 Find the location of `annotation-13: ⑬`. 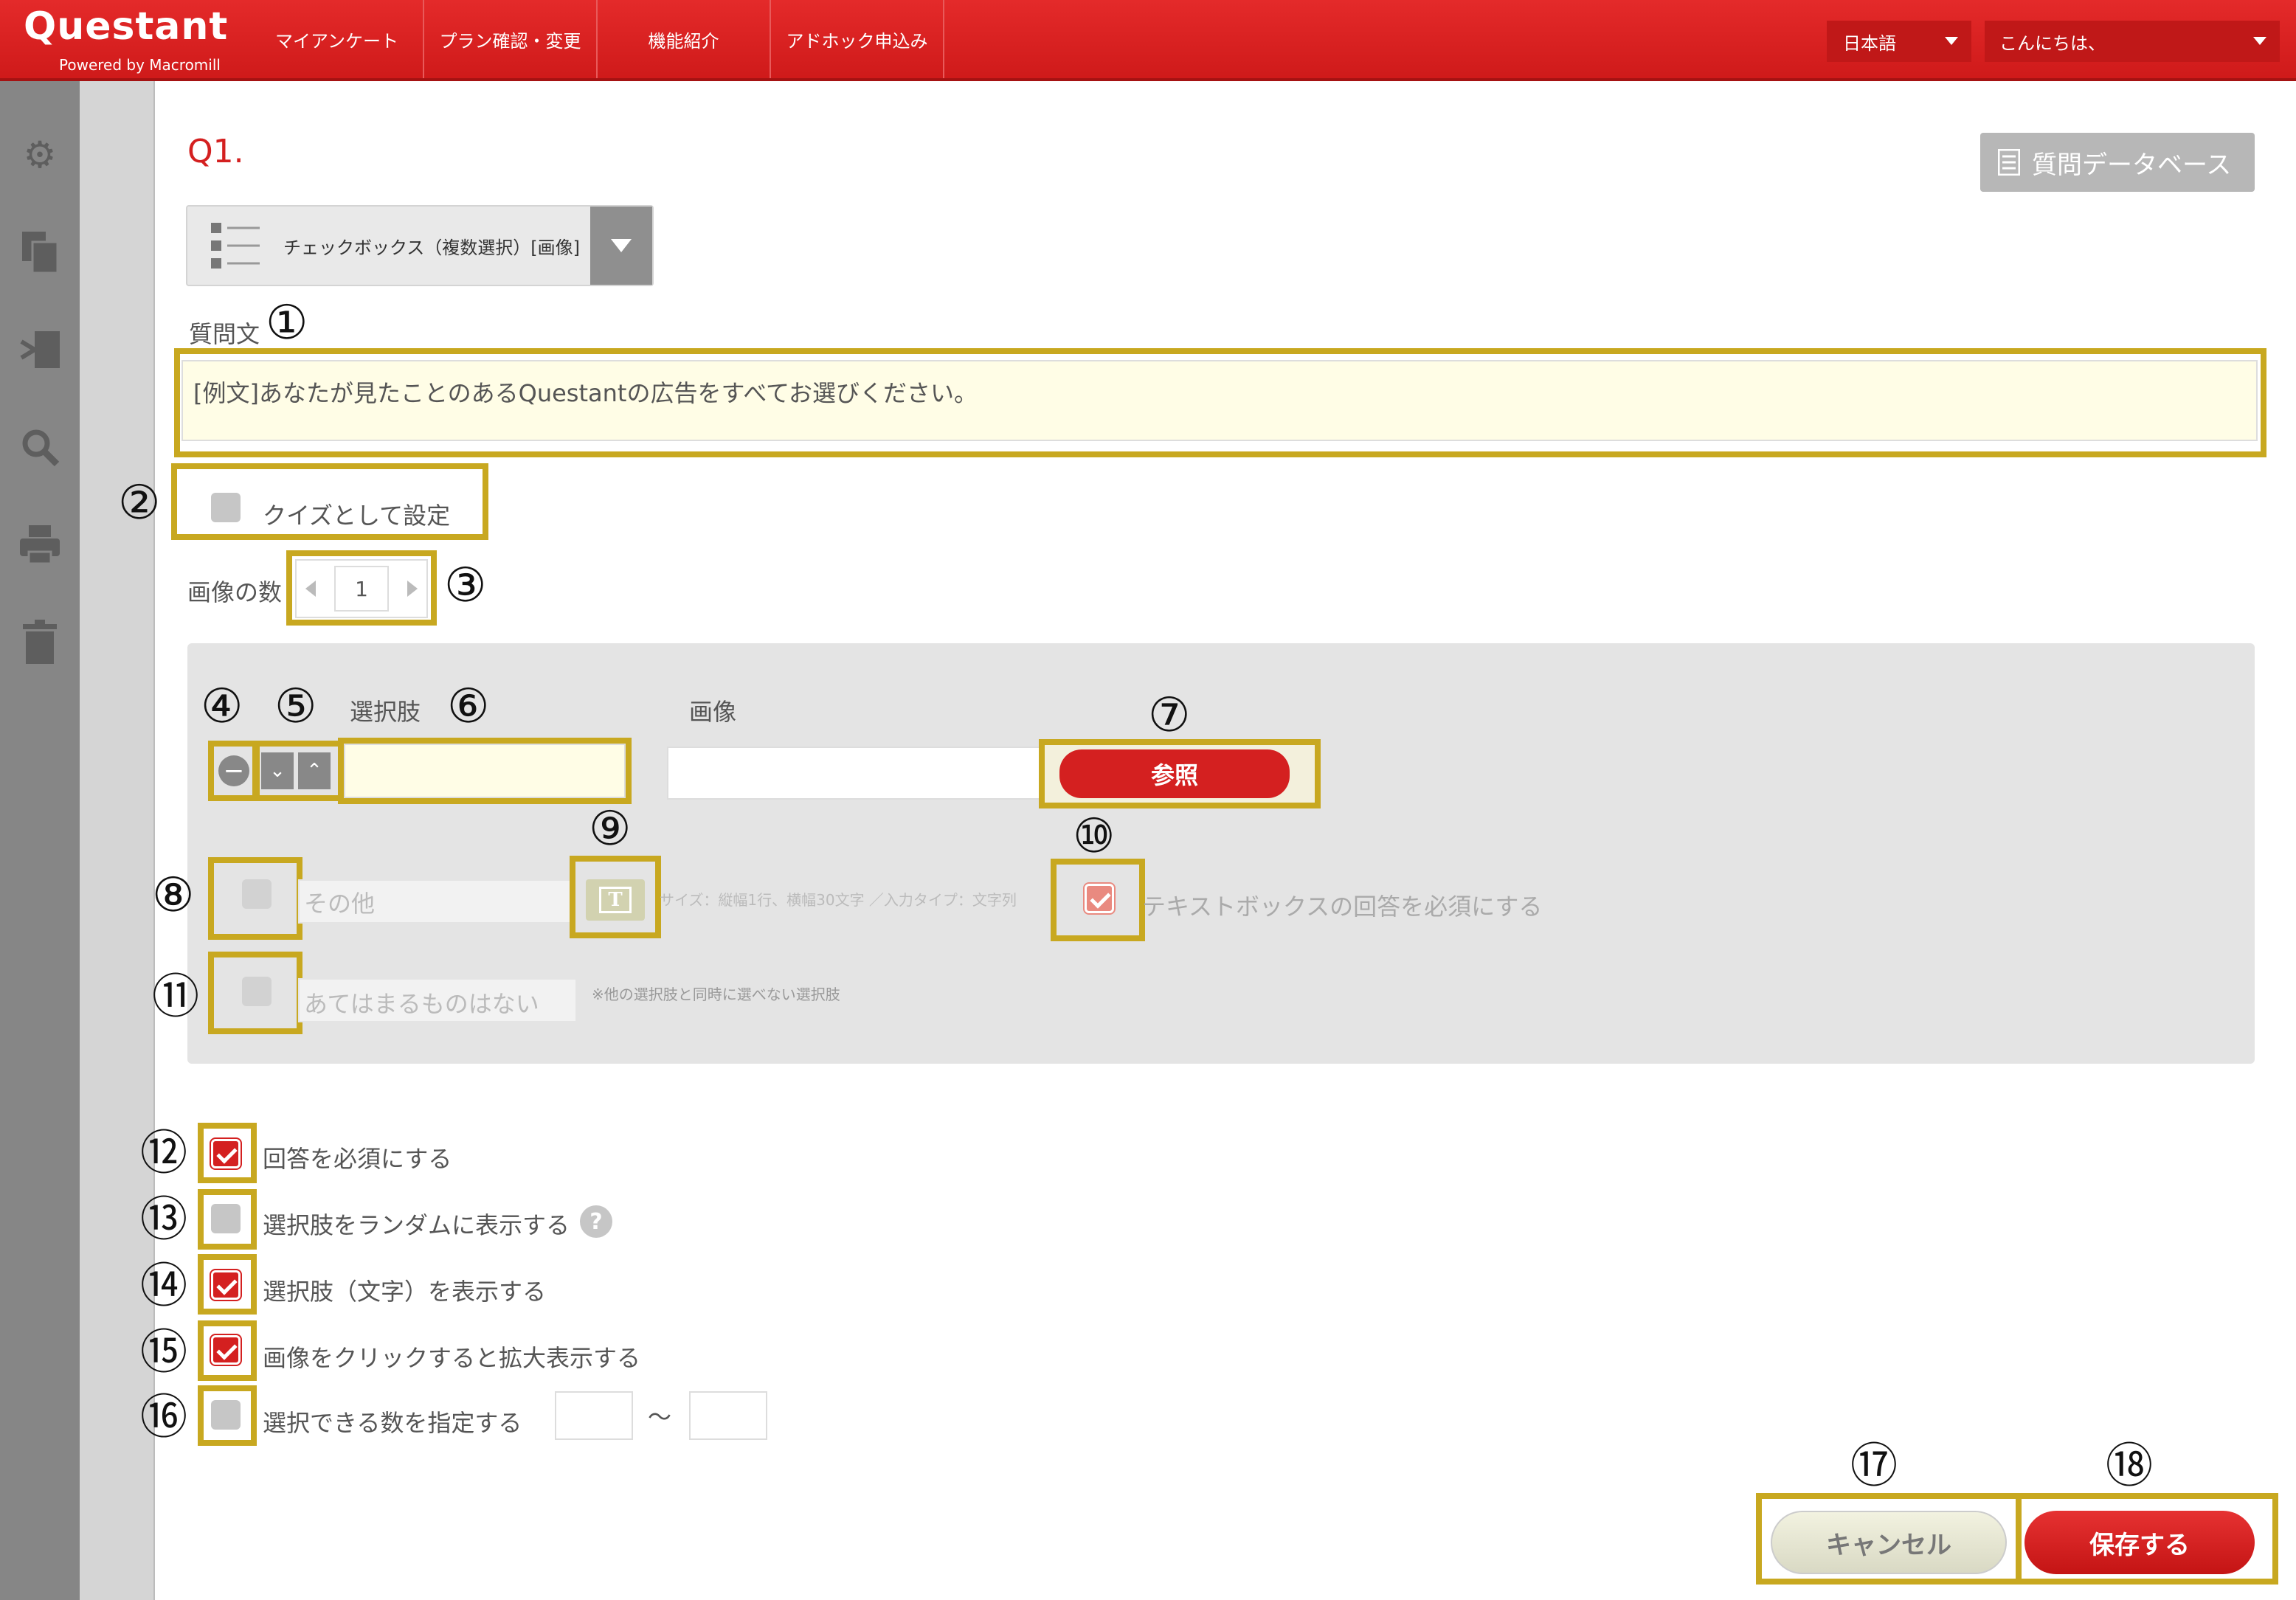

annotation-13: ⑬ is located at coordinates (163, 1220).